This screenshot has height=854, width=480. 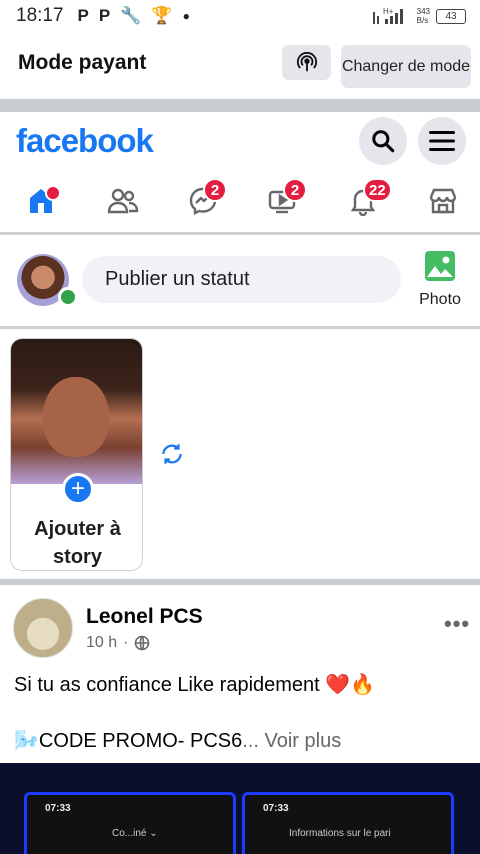 I want to click on tab-marketplace, so click(x=441, y=201).